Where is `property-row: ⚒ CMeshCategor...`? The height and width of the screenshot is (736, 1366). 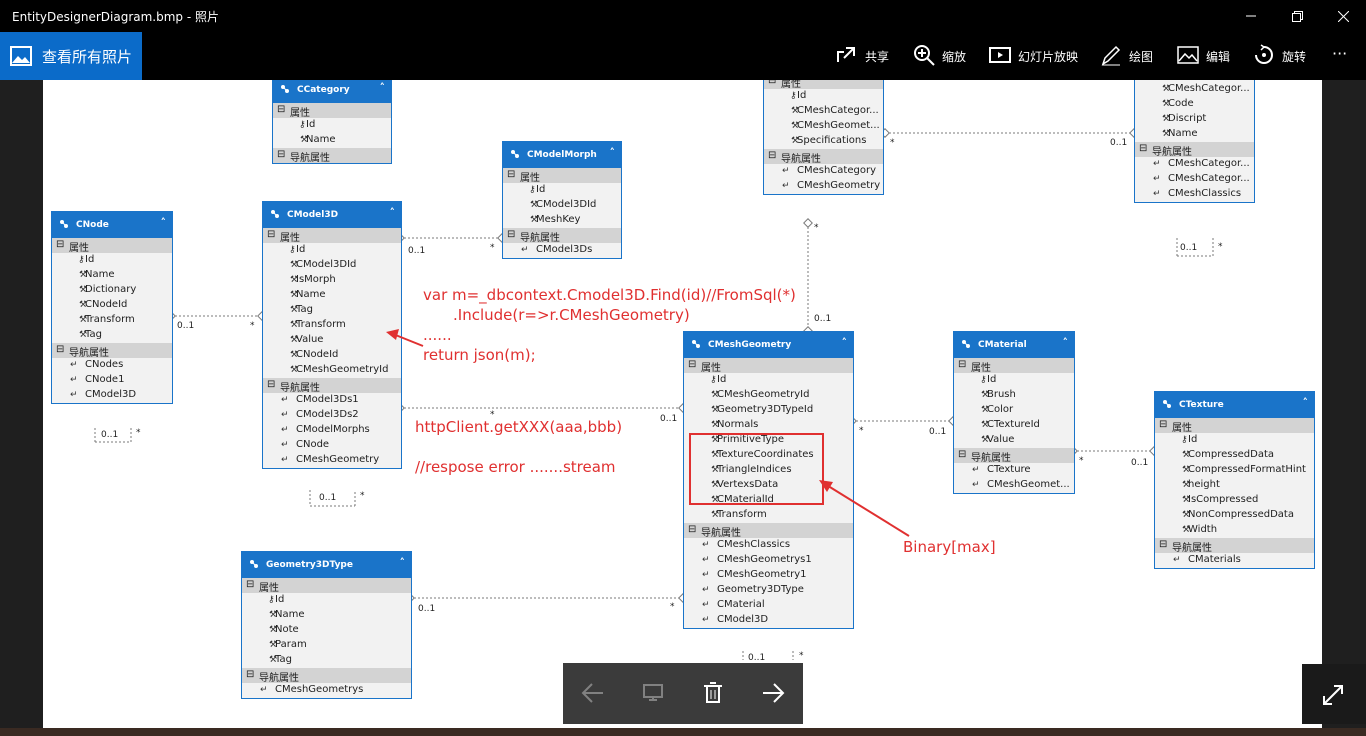
property-row: ⚒ CMeshCategor... is located at coordinates (1194, 89).